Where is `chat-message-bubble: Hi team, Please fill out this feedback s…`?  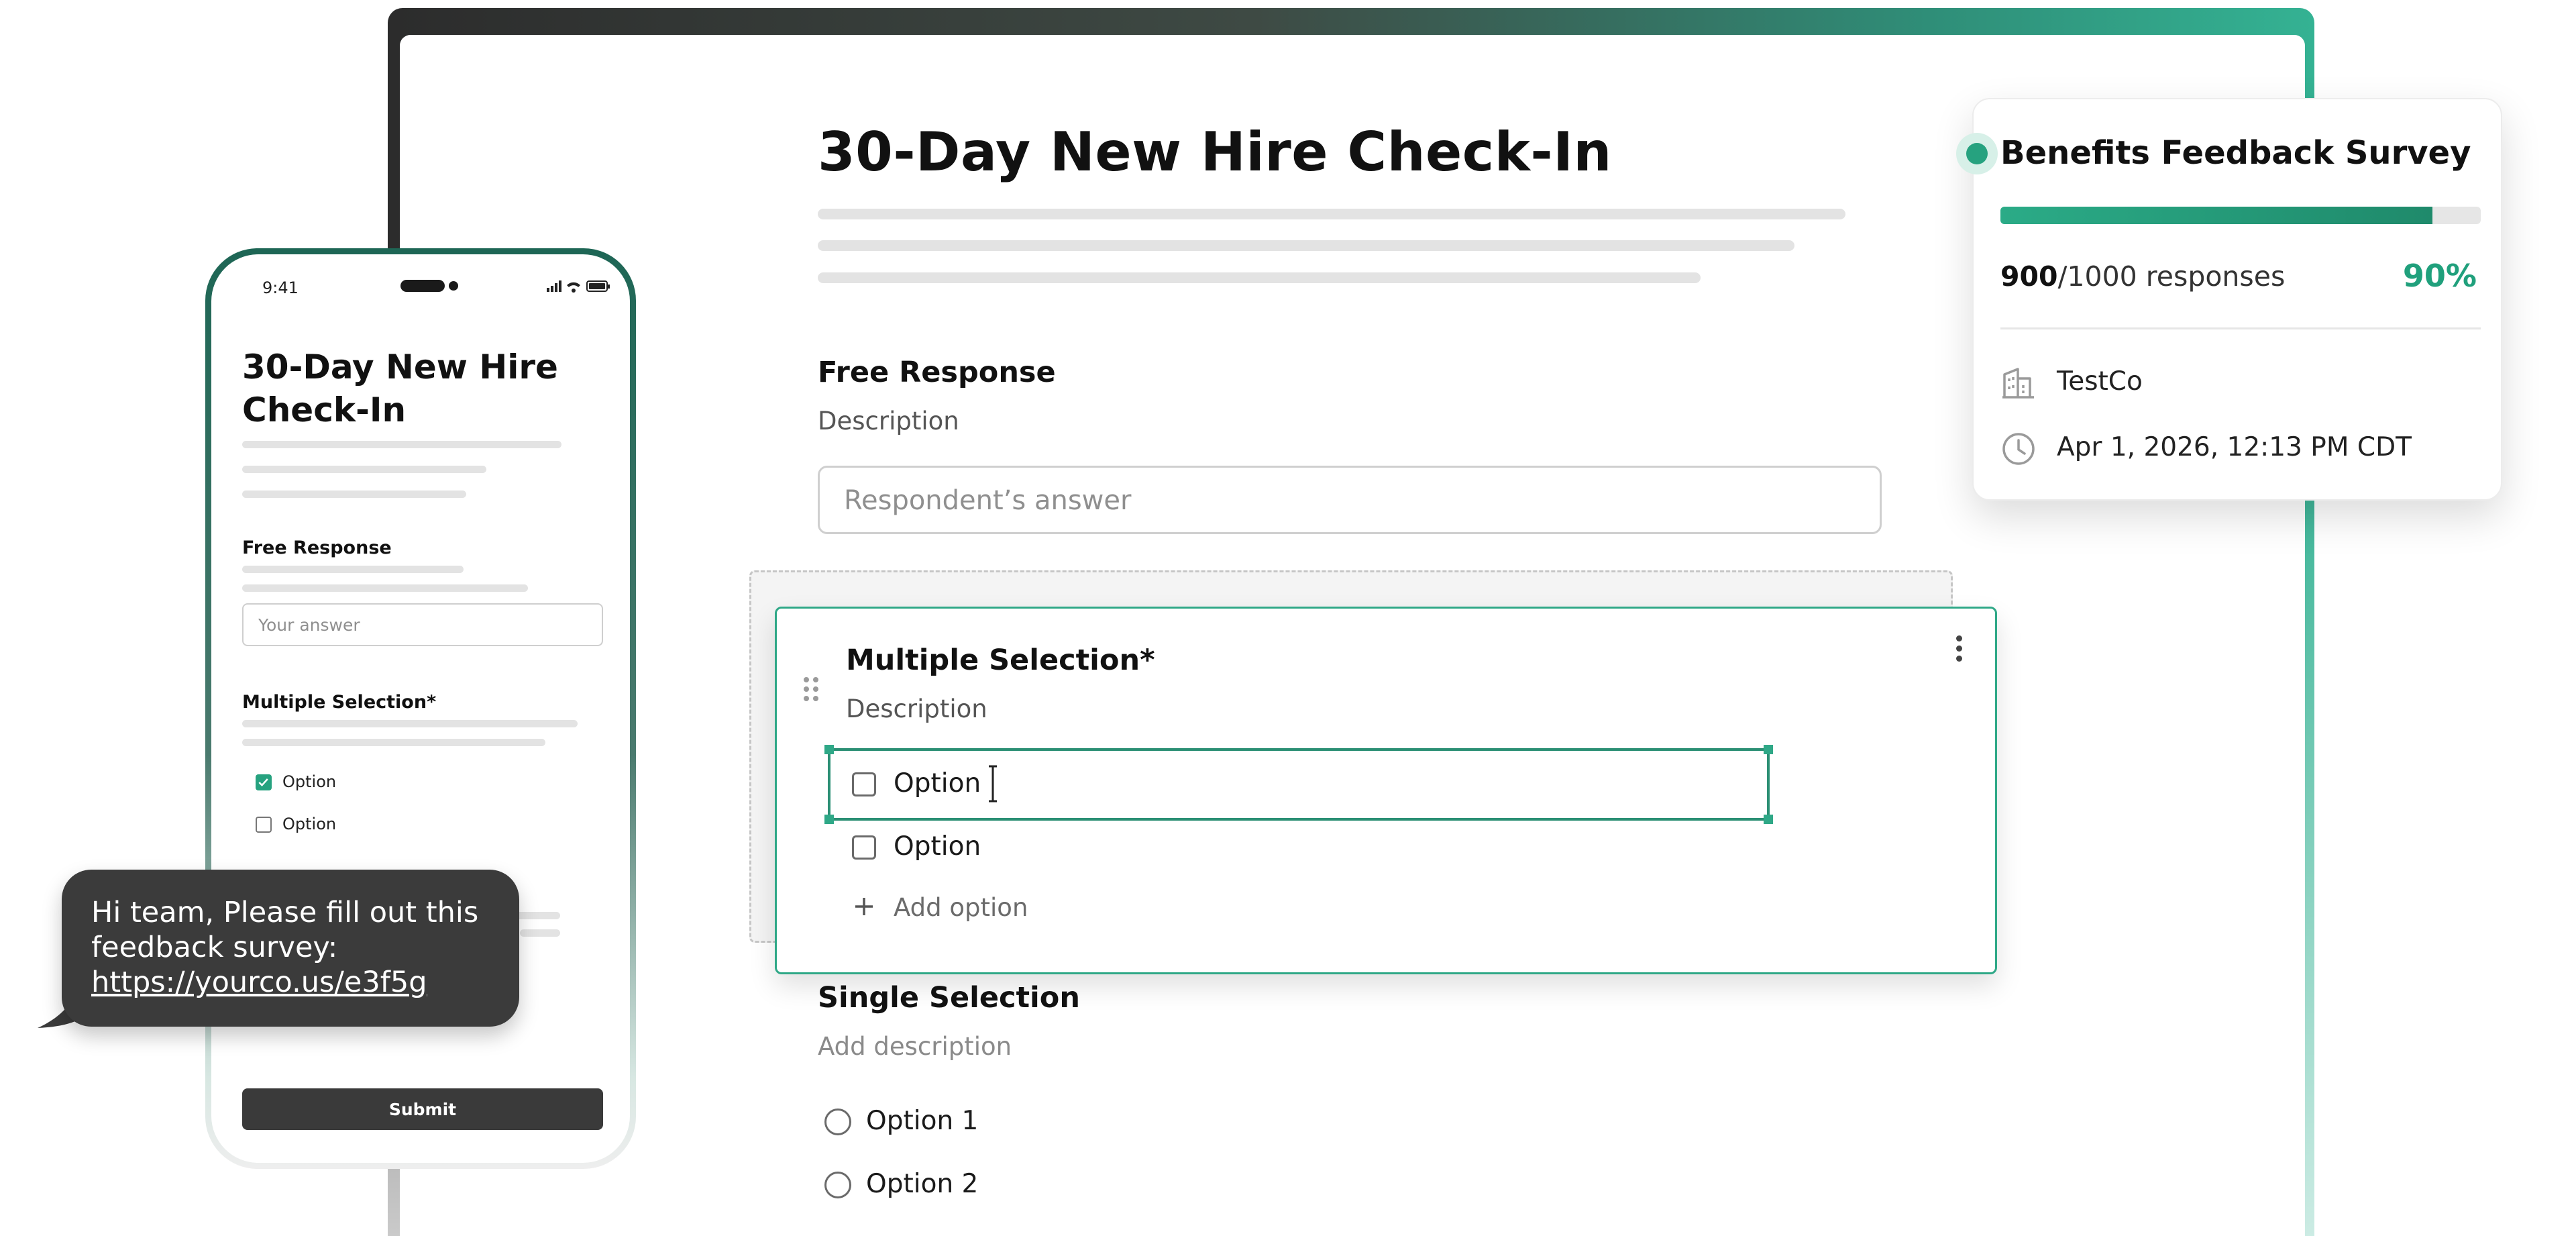
chat-message-bubble: Hi team, Please fill out this feedback s… is located at coordinates (290, 948).